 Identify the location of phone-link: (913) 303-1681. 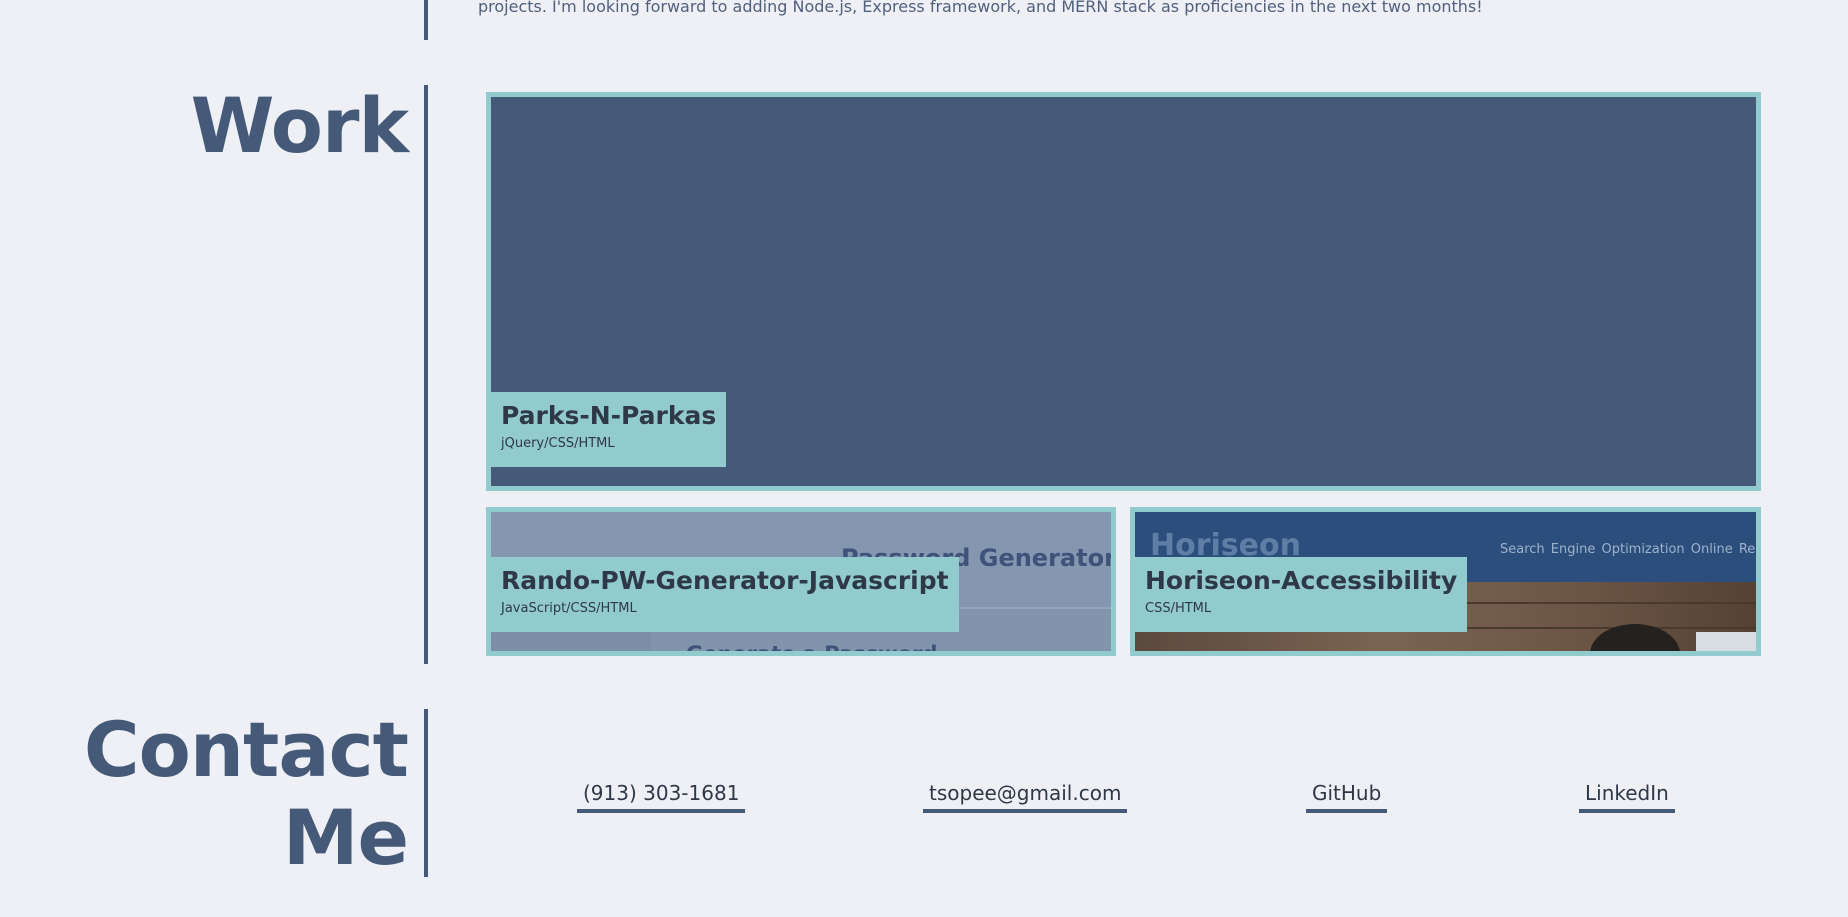
(661, 795).